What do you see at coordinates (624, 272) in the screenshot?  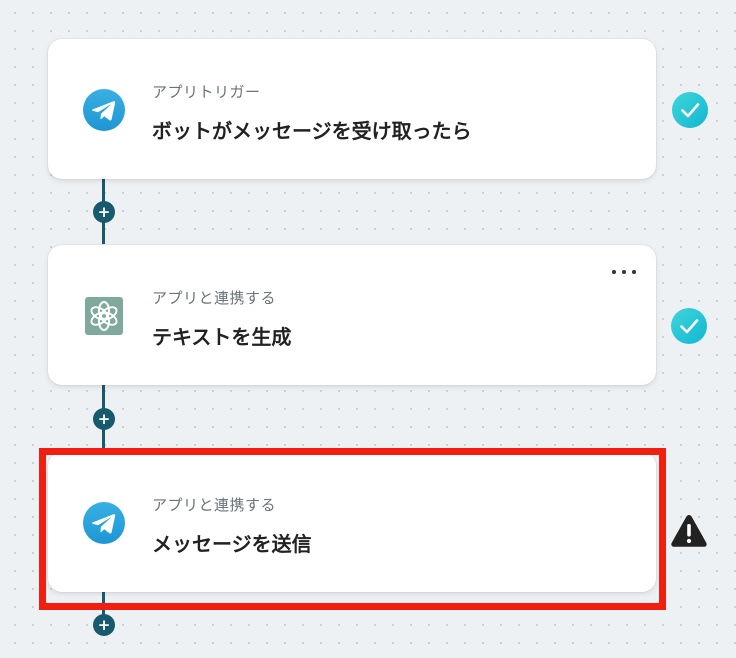 I see `more-options-button` at bounding box center [624, 272].